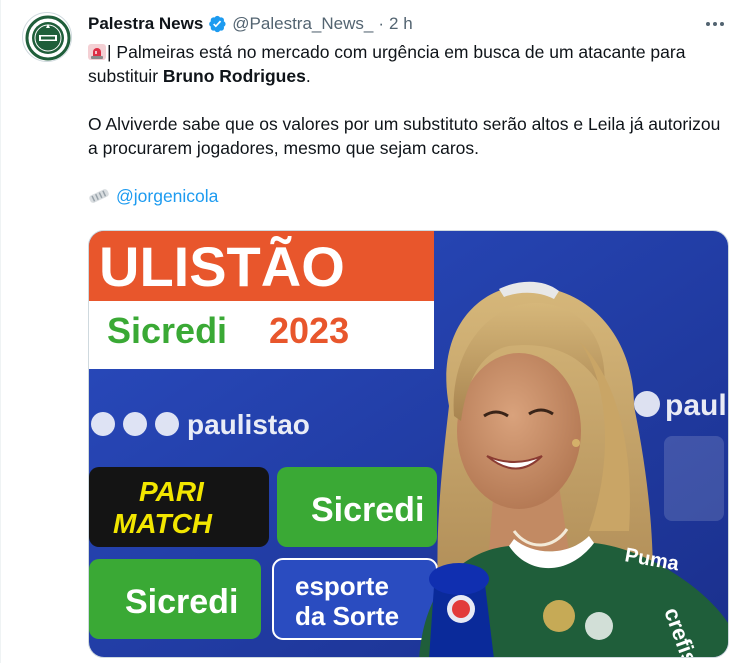 The width and height of the screenshot is (743, 663). I want to click on timestamp: 2 h, so click(401, 24).